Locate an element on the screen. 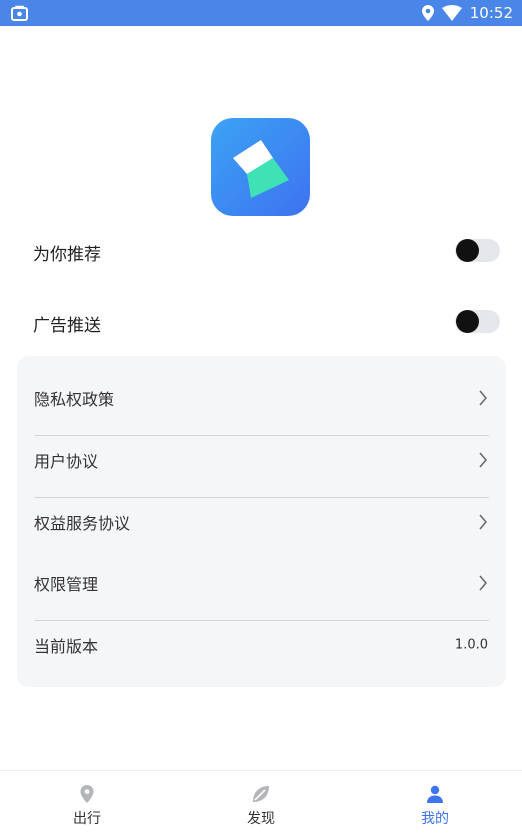  wifi-icon is located at coordinates (451, 13).